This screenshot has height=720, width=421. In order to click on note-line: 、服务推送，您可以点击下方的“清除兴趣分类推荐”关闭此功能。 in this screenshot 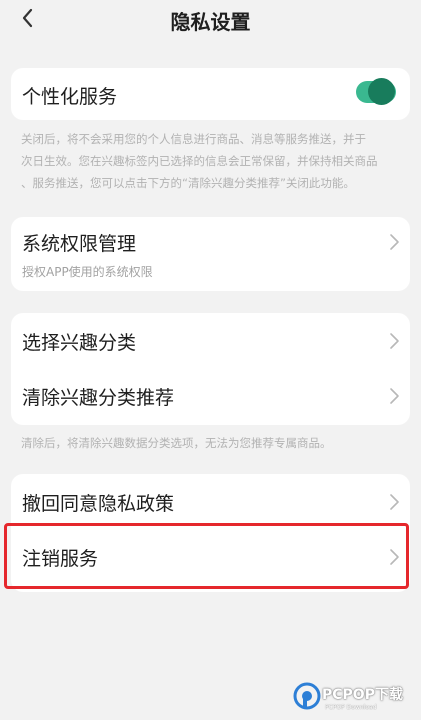, I will do `click(188, 183)`.